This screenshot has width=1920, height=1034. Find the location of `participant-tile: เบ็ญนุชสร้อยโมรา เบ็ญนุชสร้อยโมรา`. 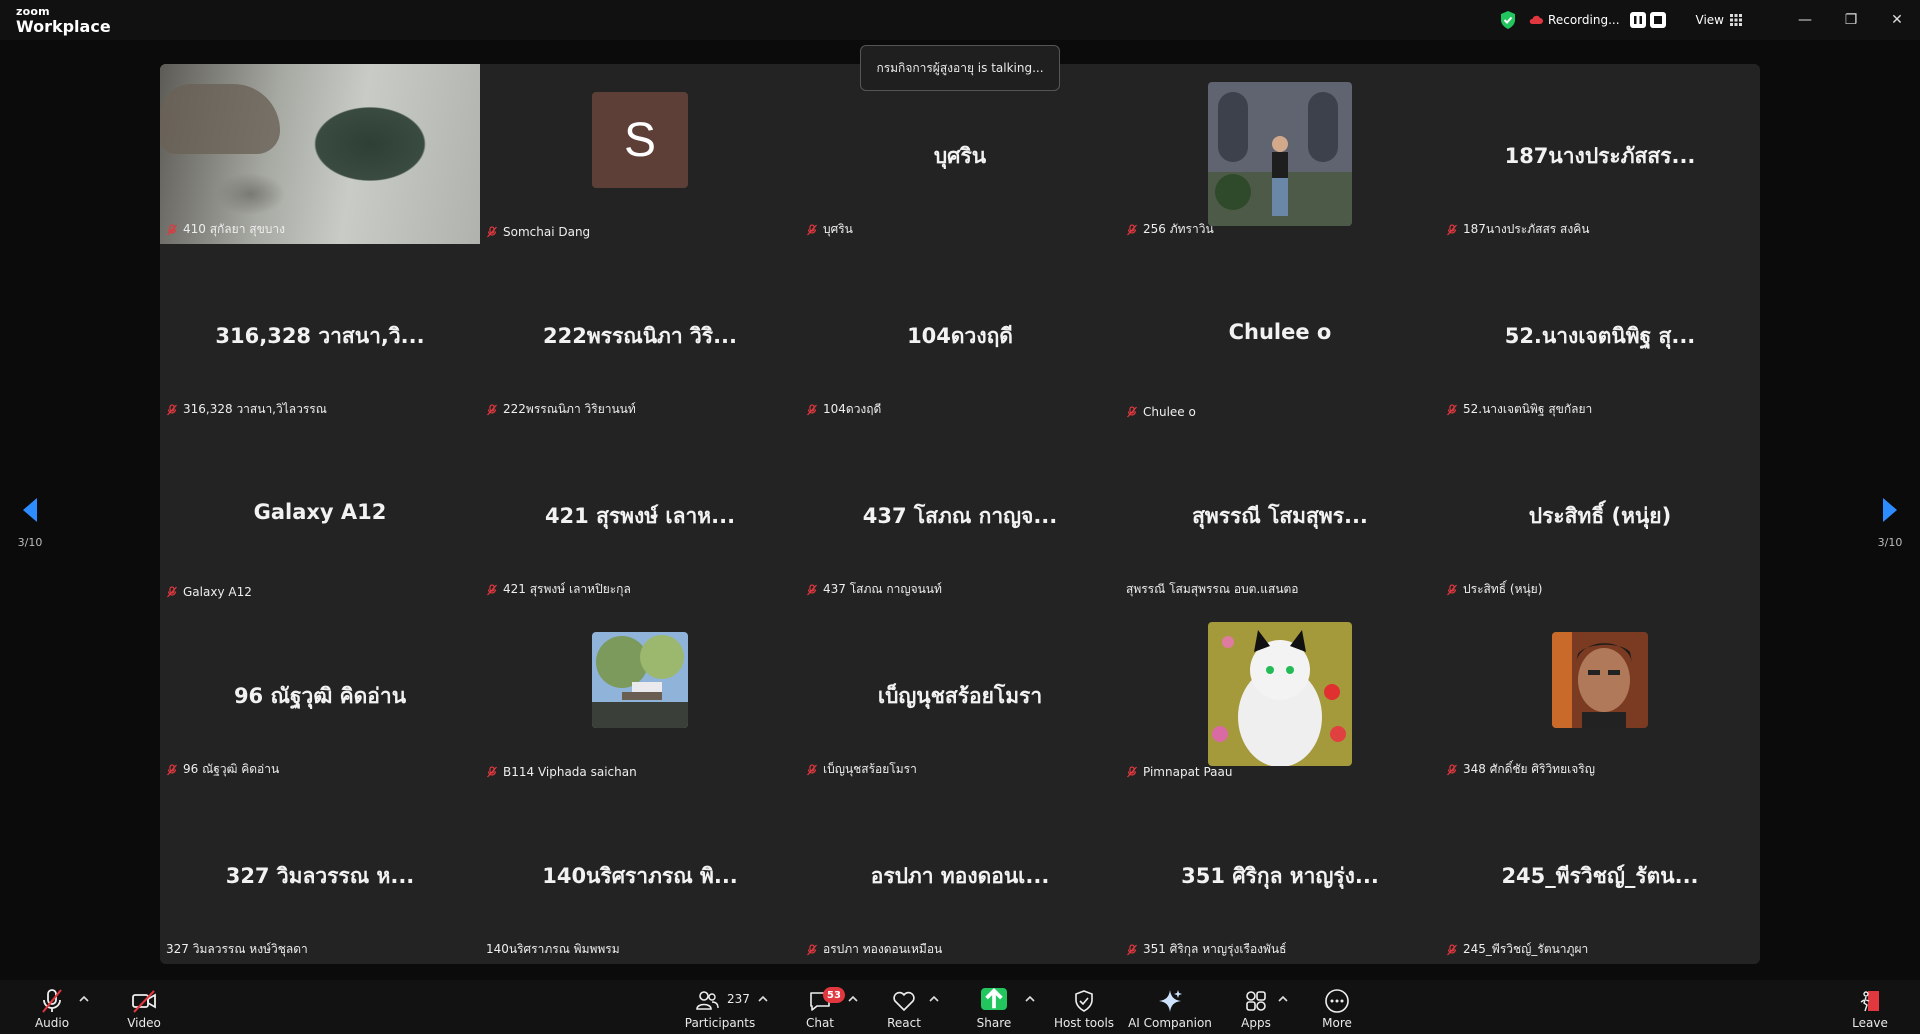

participant-tile: เบ็ญนุชสร้อยโมรา เบ็ญนุชสร้อยโมรา is located at coordinates (960, 694).